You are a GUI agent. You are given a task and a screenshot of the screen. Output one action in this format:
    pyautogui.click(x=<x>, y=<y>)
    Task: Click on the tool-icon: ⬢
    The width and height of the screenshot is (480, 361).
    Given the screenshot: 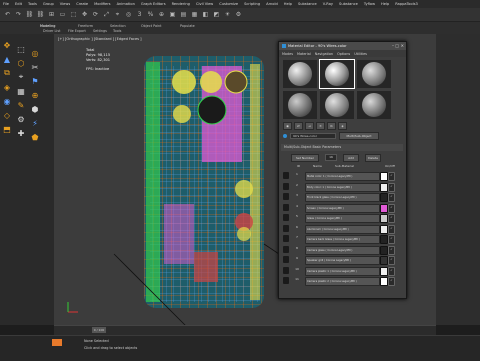 What is the action you would take?
    pyautogui.click(x=35, y=109)
    